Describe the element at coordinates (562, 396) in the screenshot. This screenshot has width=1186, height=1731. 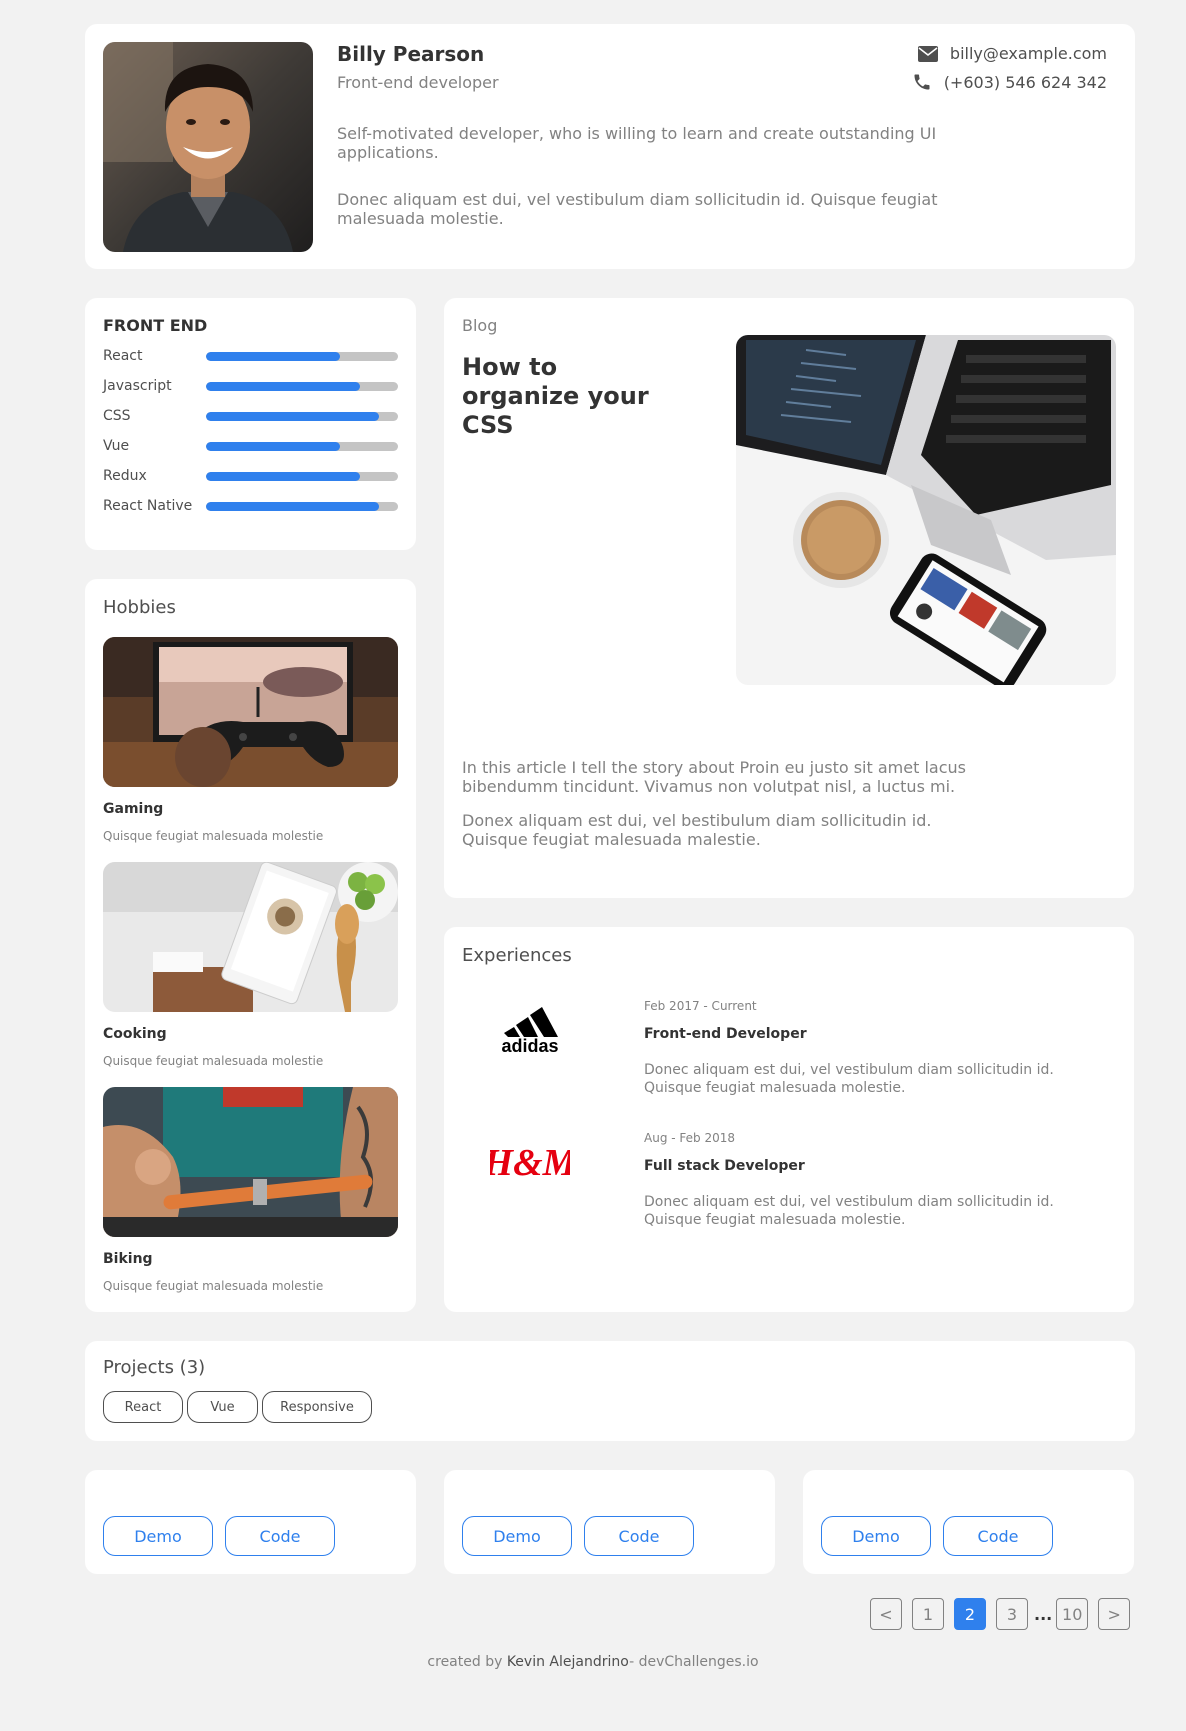
I see `blog-title: How to organize your CSS` at that location.